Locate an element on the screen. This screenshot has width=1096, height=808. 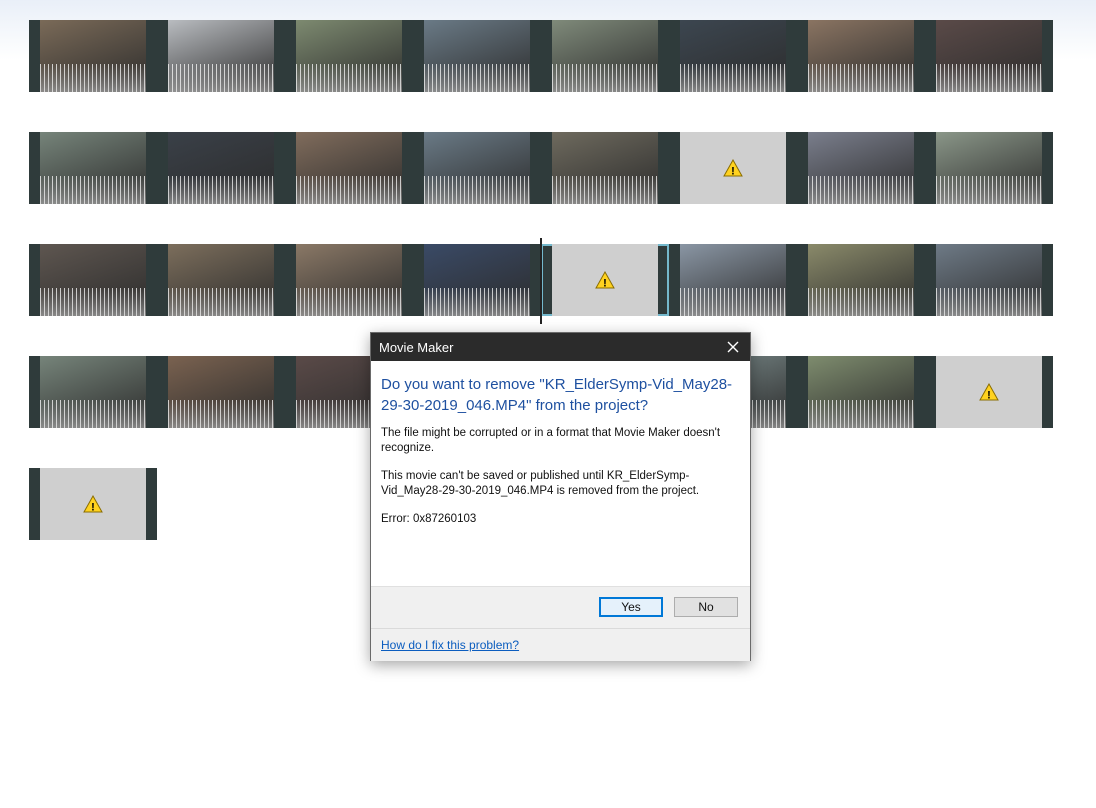
dialog-help-area: How do I fix this problem? is located at coordinates (560, 644).